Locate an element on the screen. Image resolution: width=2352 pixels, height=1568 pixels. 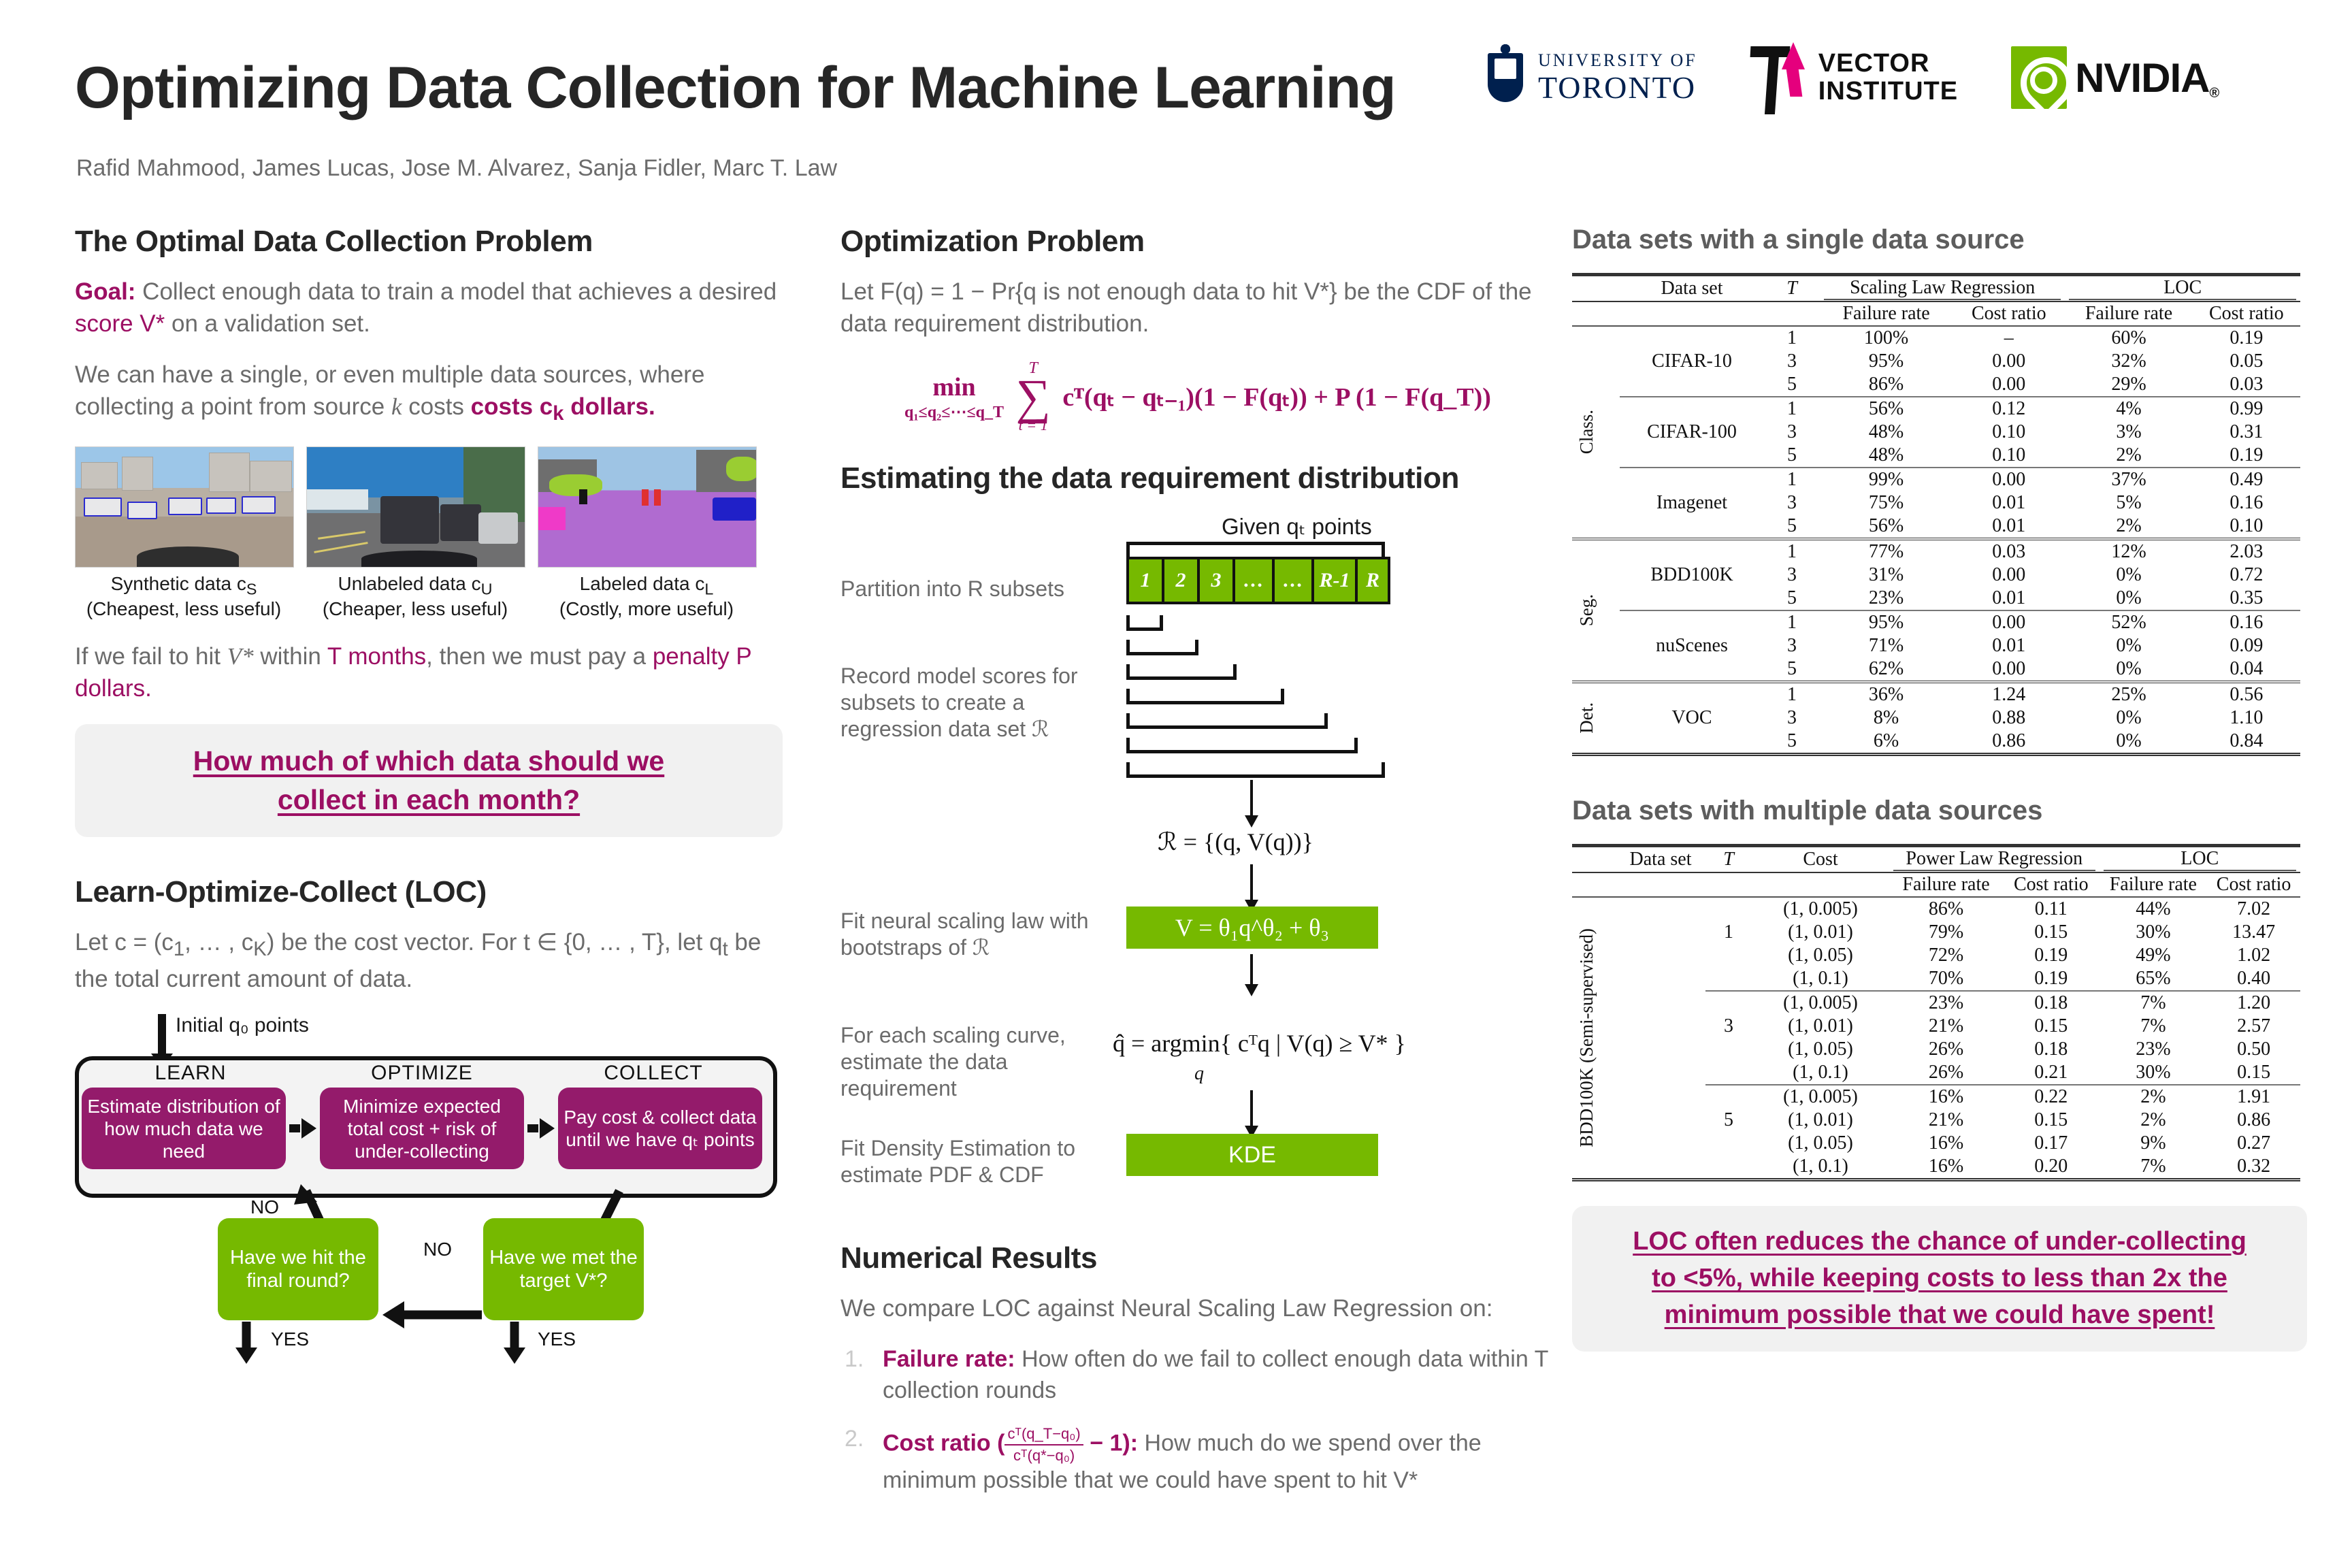
university-of-toronto-logo: UNIVERSITY OF TORONTO is located at coordinates (1591, 77).